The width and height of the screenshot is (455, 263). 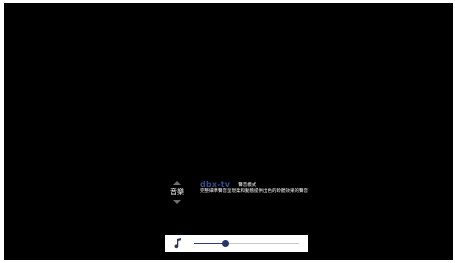 What do you see at coordinates (254, 191) in the screenshot?
I see `mode-description: 完整細準聲音呈現柔和動態提供出色的聆聽效果的聲音` at bounding box center [254, 191].